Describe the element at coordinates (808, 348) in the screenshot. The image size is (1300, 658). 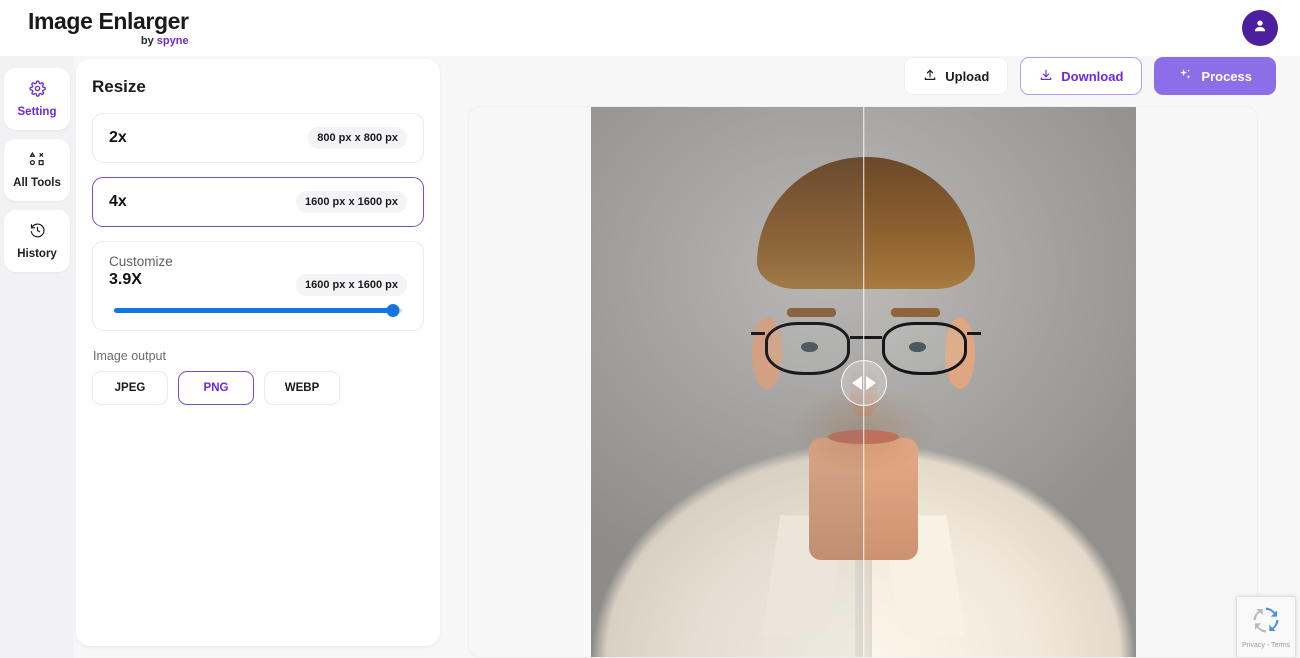
I see `lens-left` at that location.